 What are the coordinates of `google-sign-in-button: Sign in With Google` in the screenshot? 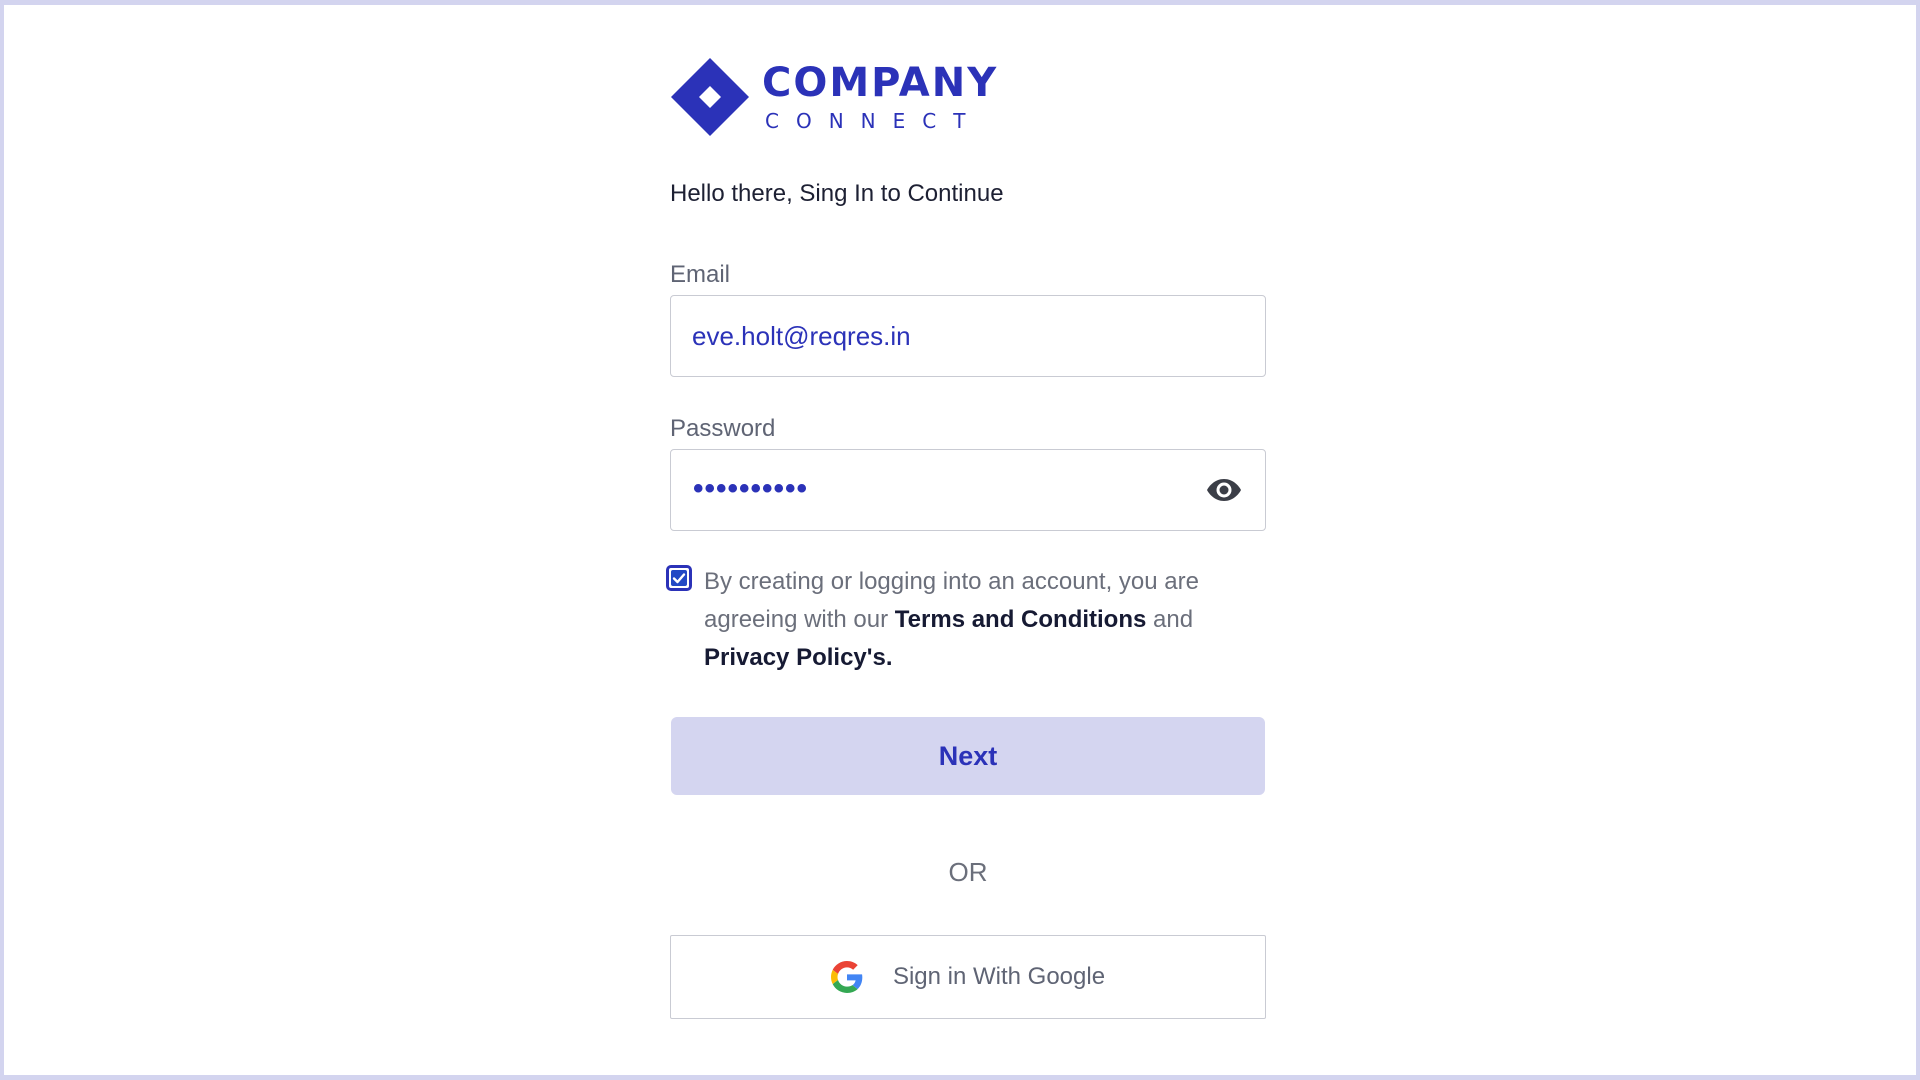 It's located at (968, 977).